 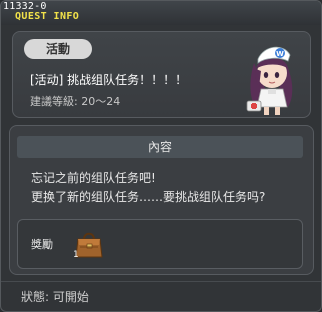 What do you see at coordinates (42, 244) in the screenshot?
I see `reward-label: 獎勵` at bounding box center [42, 244].